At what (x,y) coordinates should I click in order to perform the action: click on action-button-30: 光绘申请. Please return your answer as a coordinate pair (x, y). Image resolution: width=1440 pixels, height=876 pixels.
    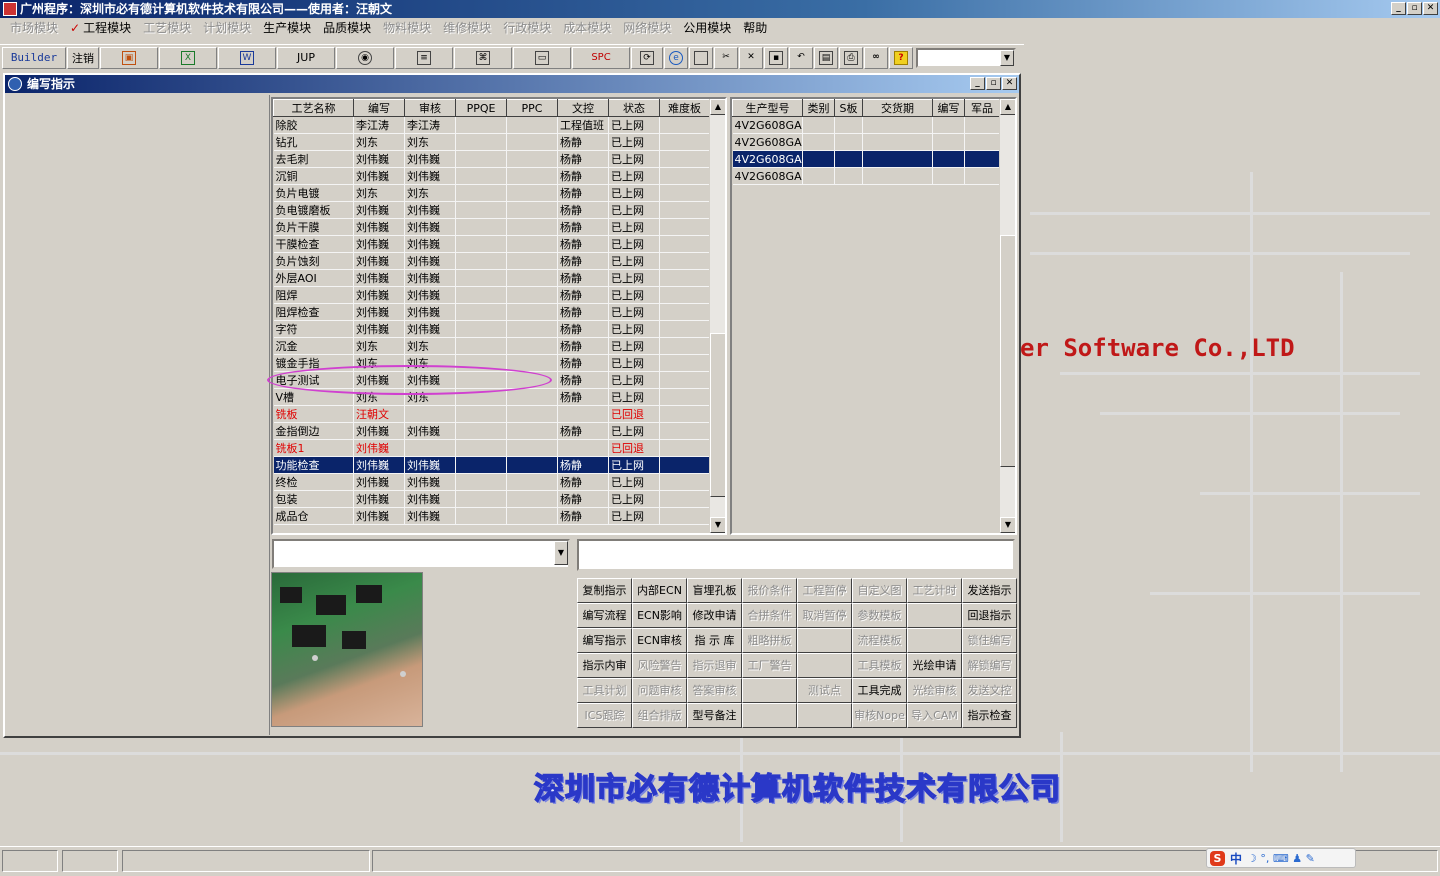
    Looking at the image, I should click on (934, 665).